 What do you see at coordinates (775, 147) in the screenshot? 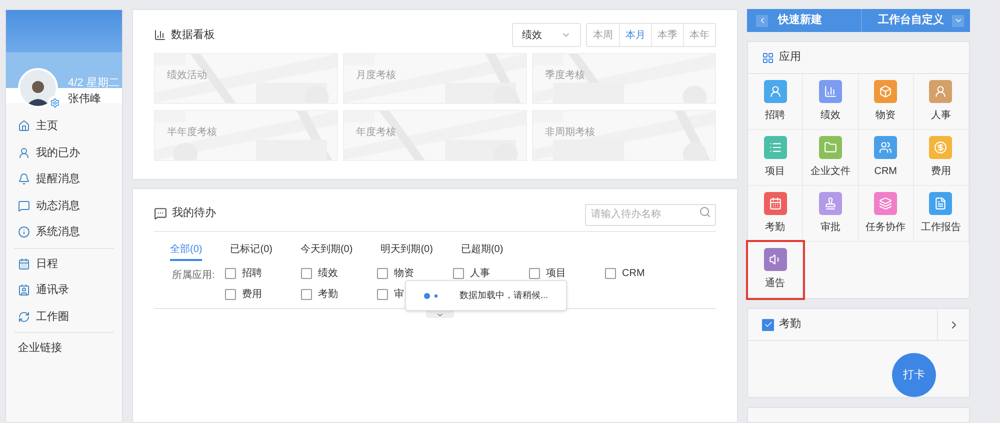
I see `list-icon` at bounding box center [775, 147].